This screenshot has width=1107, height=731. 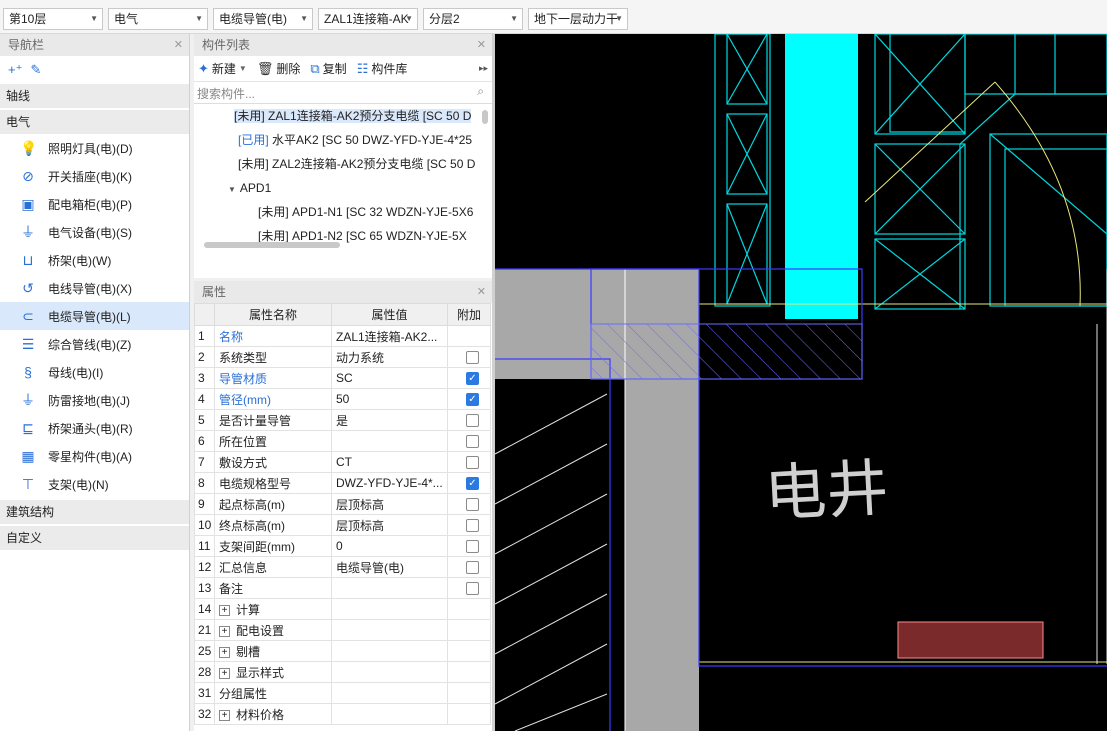 I want to click on table-row: 7 敷设方式 CT, so click(x=342, y=462).